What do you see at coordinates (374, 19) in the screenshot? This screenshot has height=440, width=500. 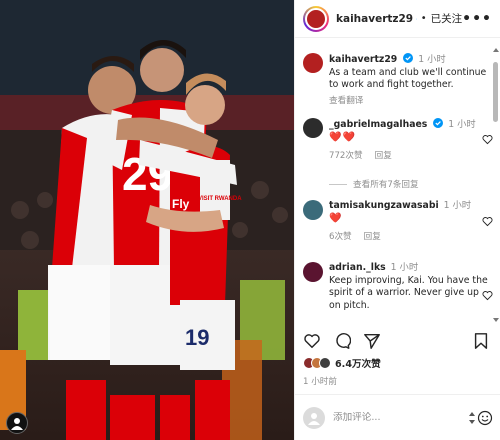 I see `author-username: kaihavertz29` at bounding box center [374, 19].